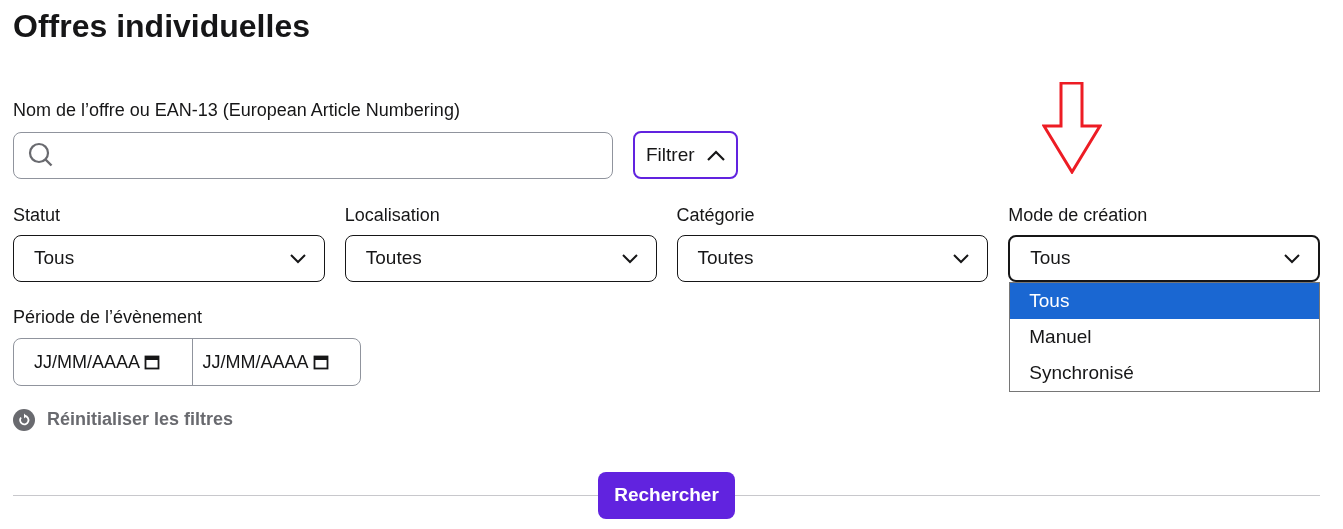 This screenshot has width=1343, height=529. What do you see at coordinates (41, 155) in the screenshot?
I see `search-icon` at bounding box center [41, 155].